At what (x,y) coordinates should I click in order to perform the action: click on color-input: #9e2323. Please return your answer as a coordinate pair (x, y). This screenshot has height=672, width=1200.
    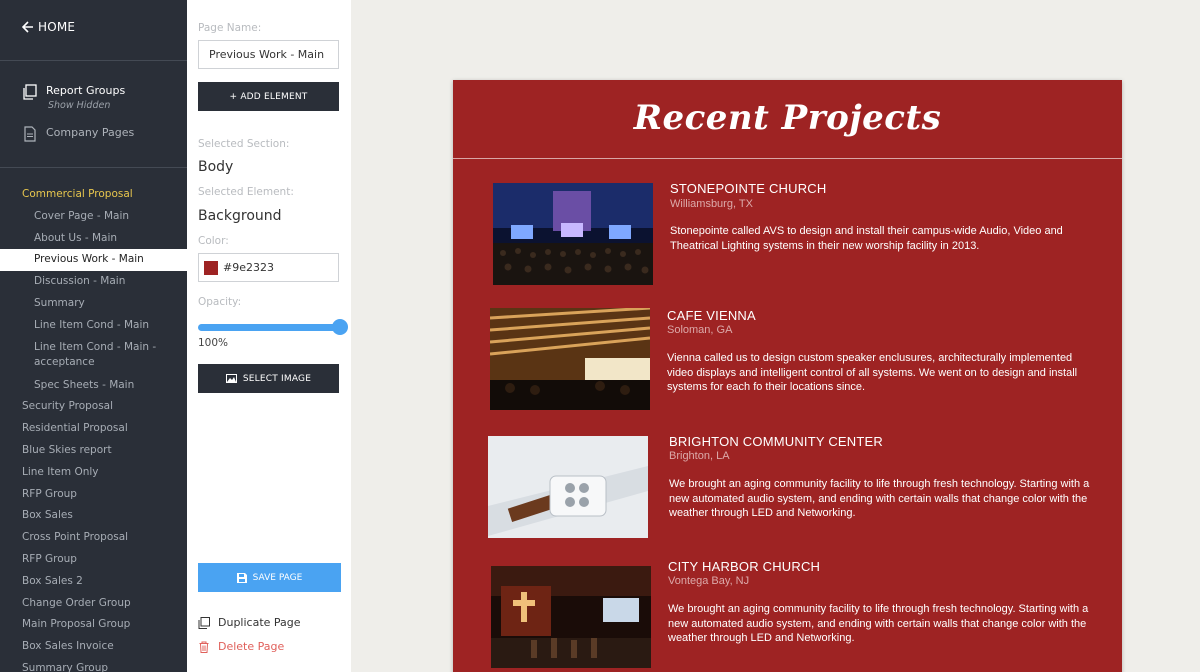
    Looking at the image, I should click on (268, 267).